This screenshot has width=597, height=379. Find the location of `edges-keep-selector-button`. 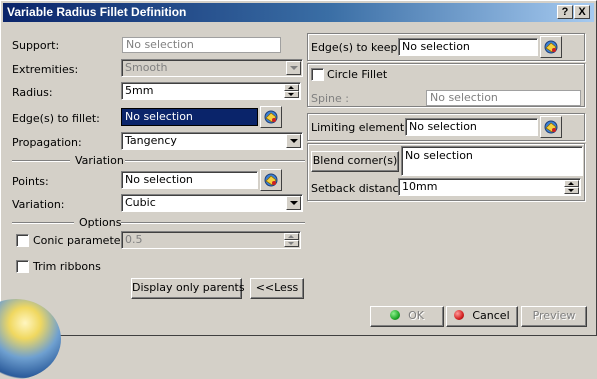

edges-keep-selector-button is located at coordinates (551, 47).